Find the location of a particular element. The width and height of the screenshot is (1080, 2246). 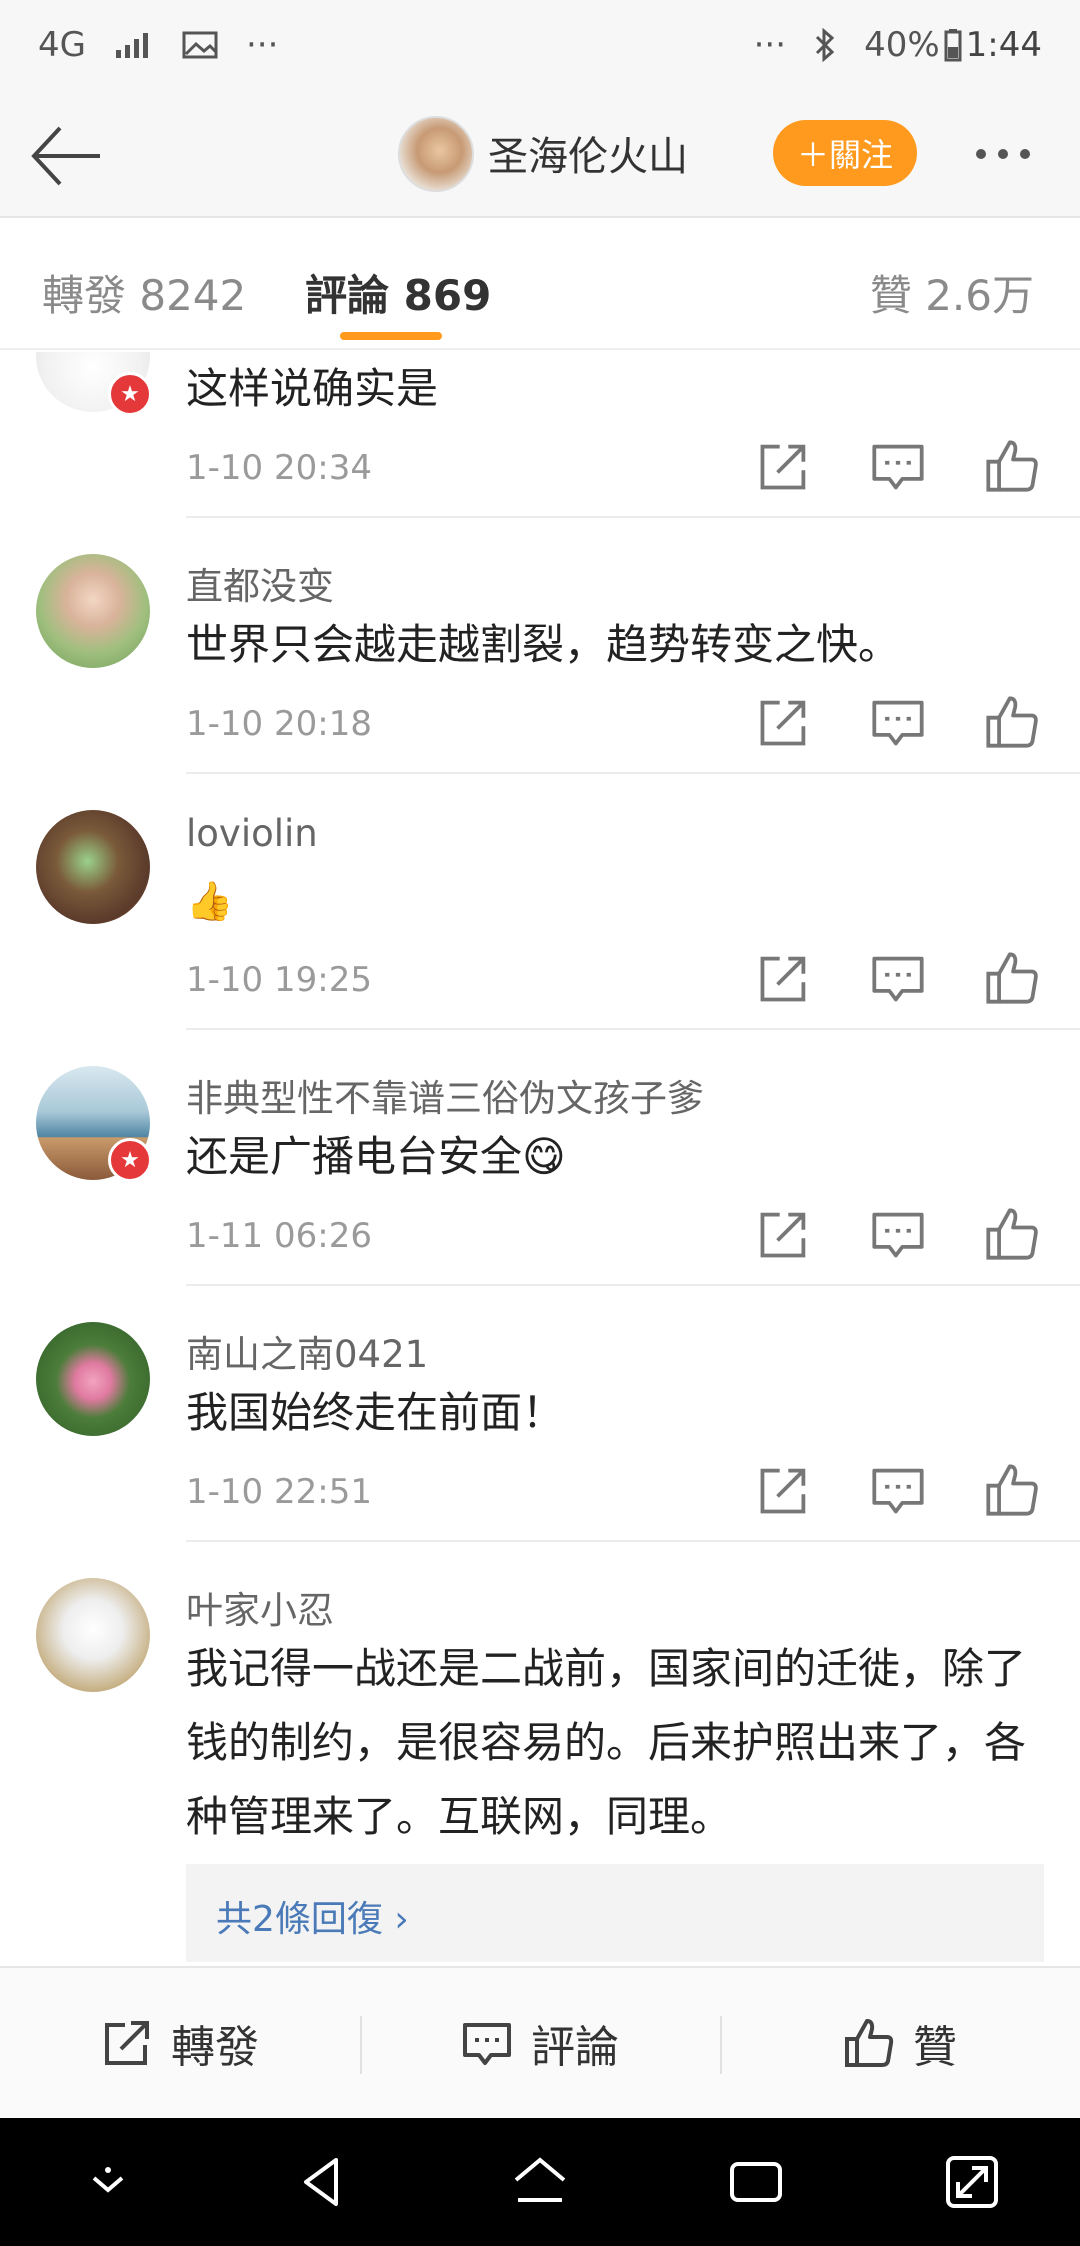

status-left: 4G ··· is located at coordinates (158, 45).